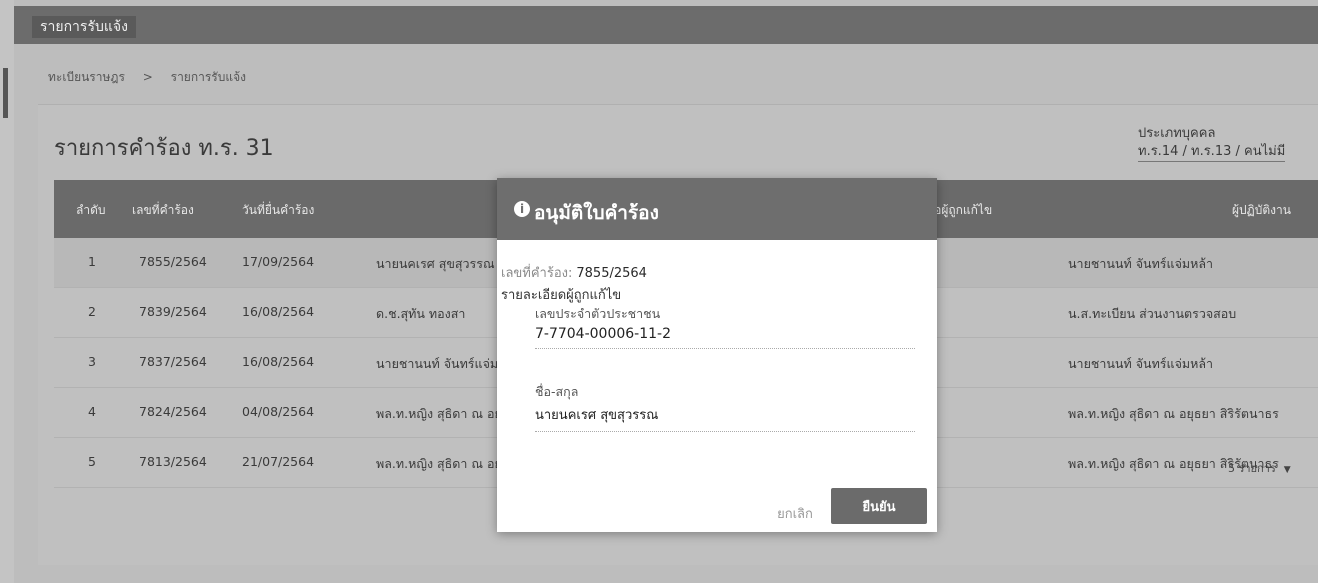 The image size is (1318, 583). What do you see at coordinates (1252, 468) in the screenshot?
I see `rows-per-page-label: 5 รายการ` at bounding box center [1252, 468].